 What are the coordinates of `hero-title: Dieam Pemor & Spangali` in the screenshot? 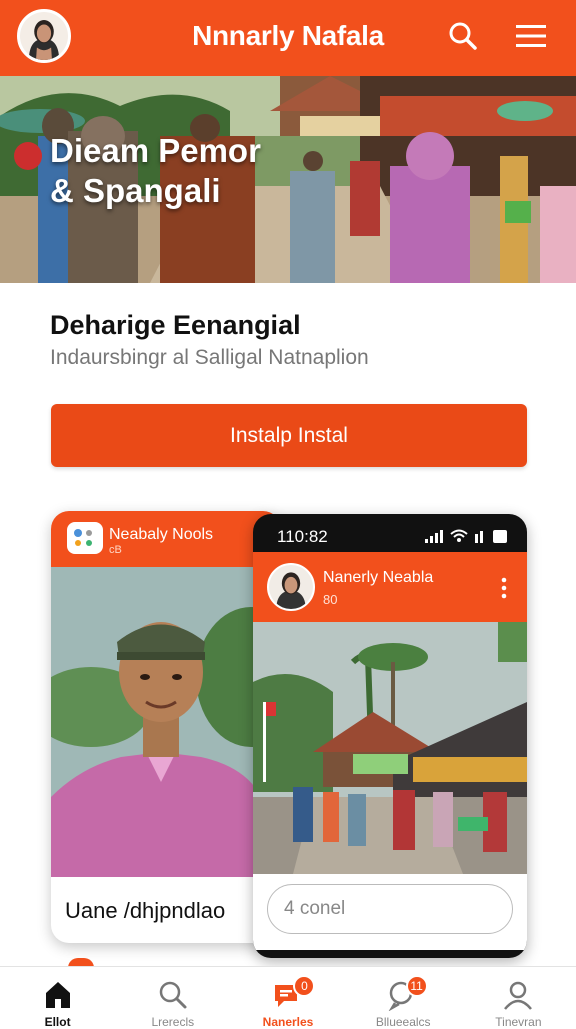 It's located at (180, 171).